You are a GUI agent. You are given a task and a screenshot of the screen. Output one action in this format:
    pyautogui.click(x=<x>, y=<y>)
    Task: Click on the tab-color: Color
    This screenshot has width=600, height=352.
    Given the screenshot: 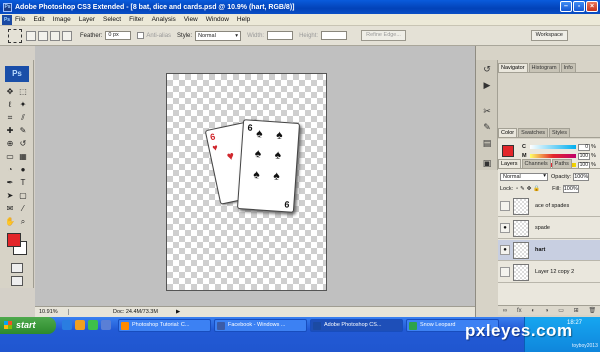 What is the action you would take?
    pyautogui.click(x=508, y=132)
    